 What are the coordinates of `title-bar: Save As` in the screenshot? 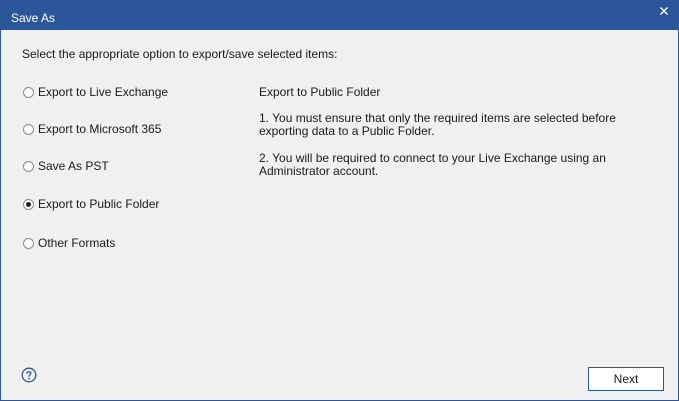 It's located at (339, 15).